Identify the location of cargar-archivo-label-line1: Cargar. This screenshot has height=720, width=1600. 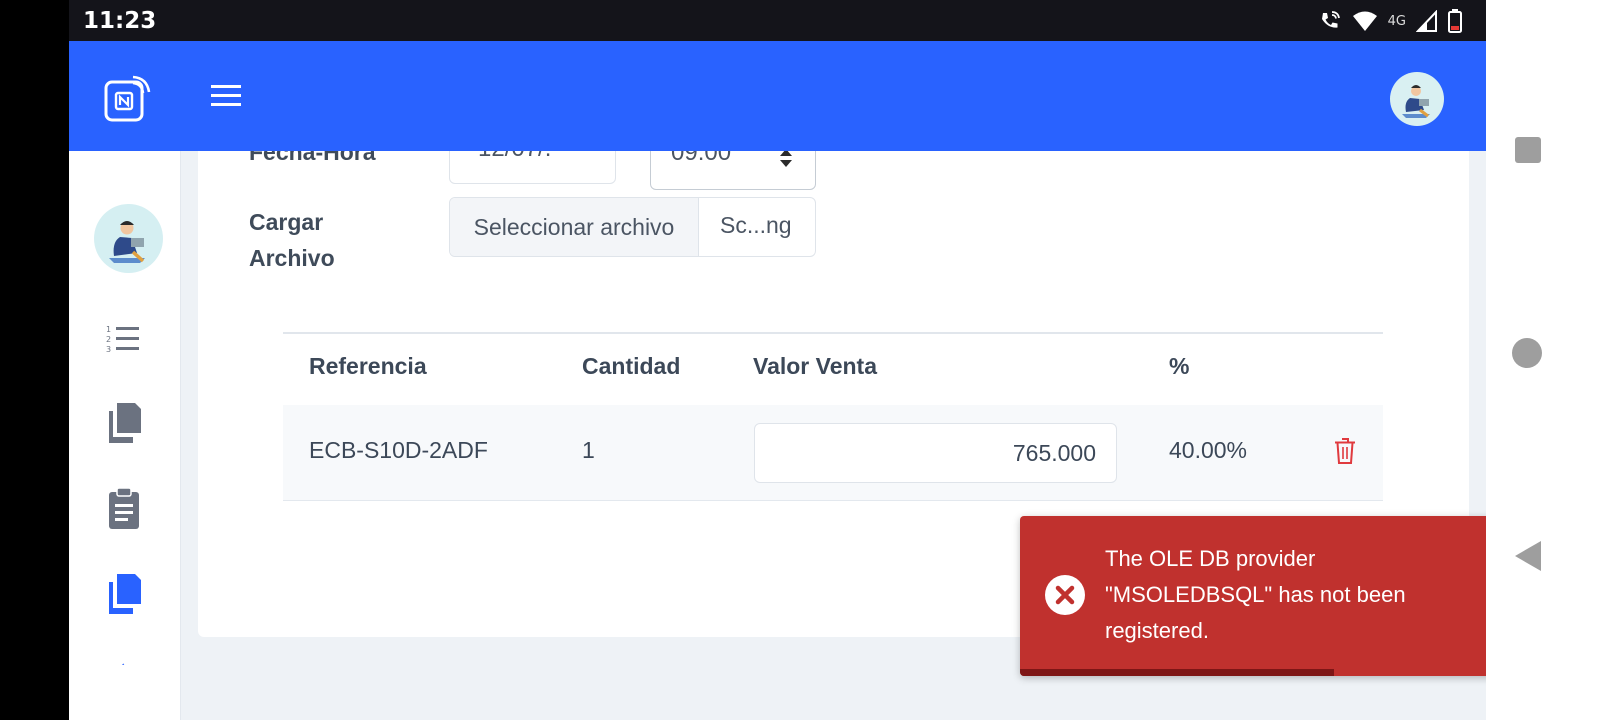
(286, 222).